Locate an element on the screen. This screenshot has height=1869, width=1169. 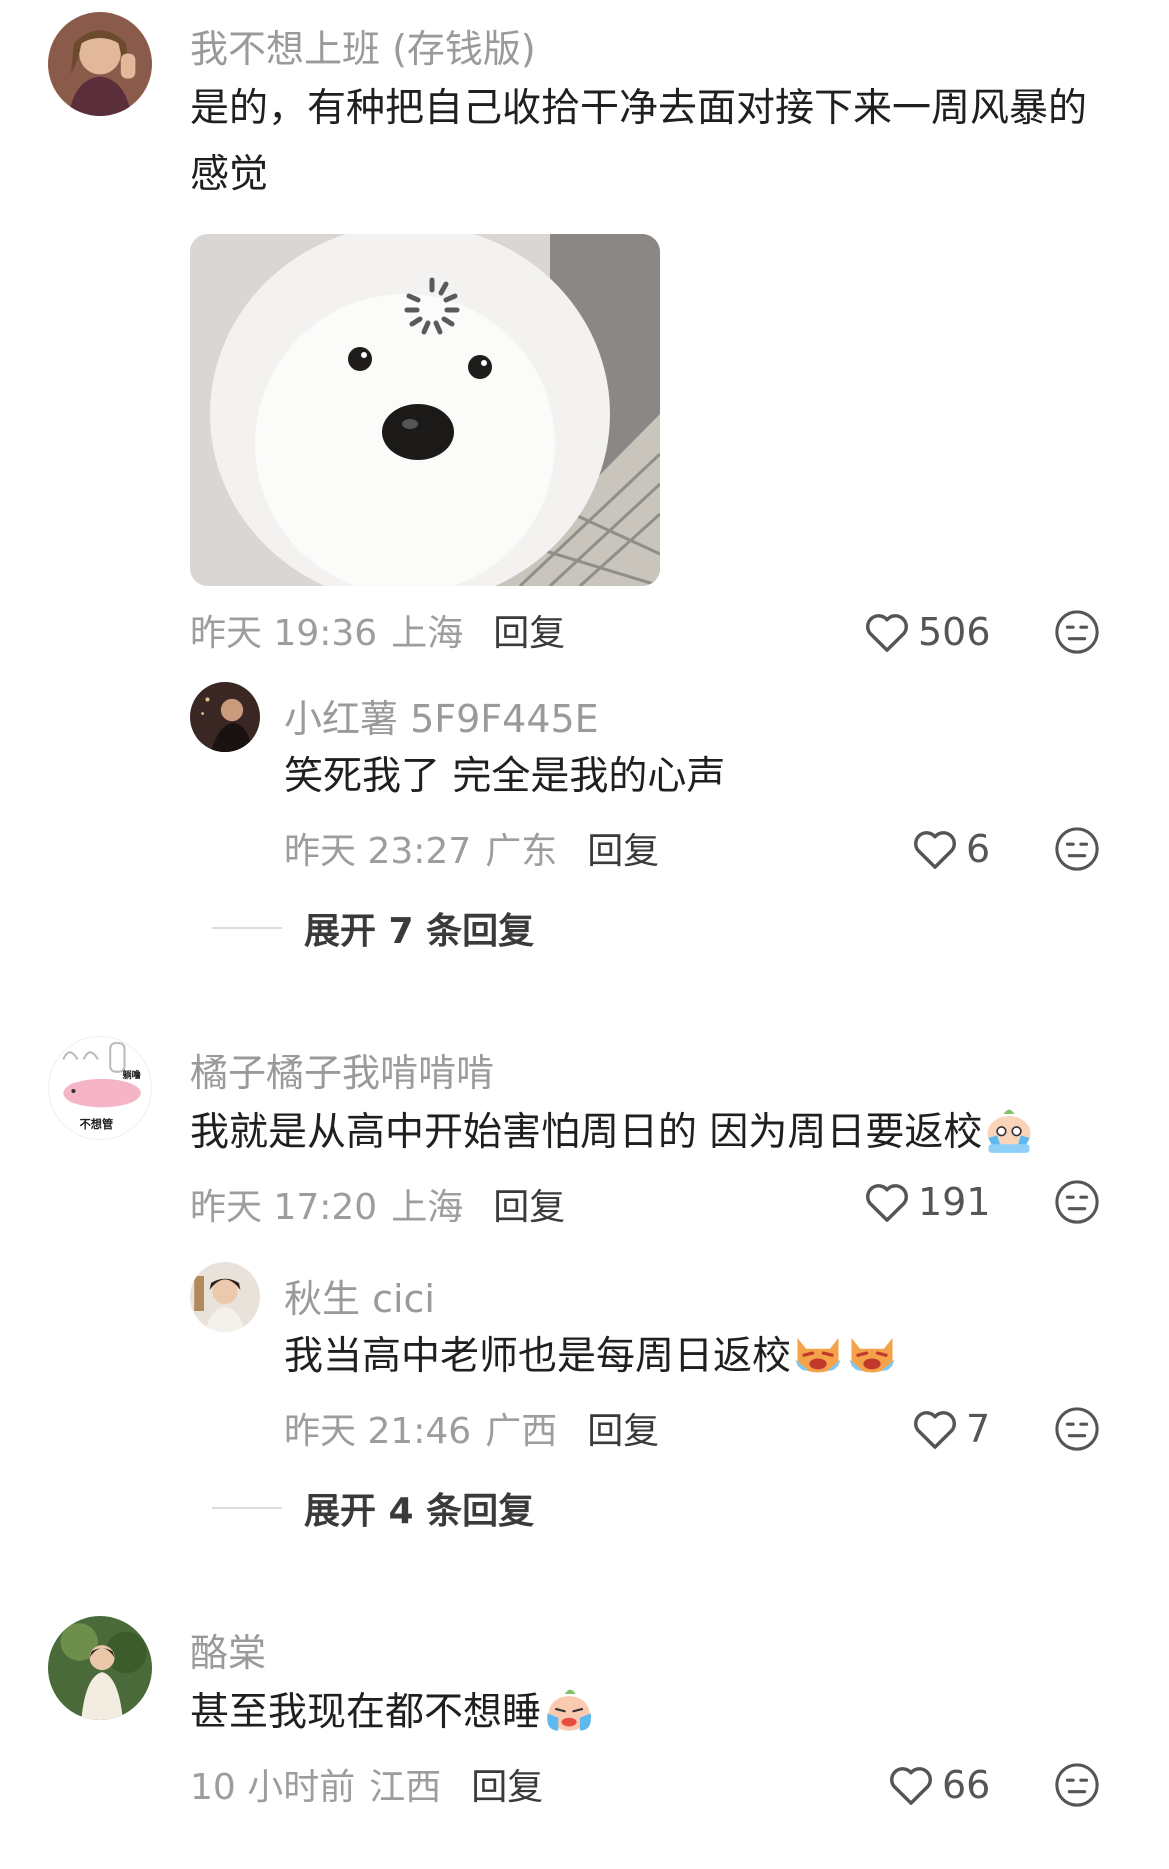
like-count: 191 is located at coordinates (954, 1202).